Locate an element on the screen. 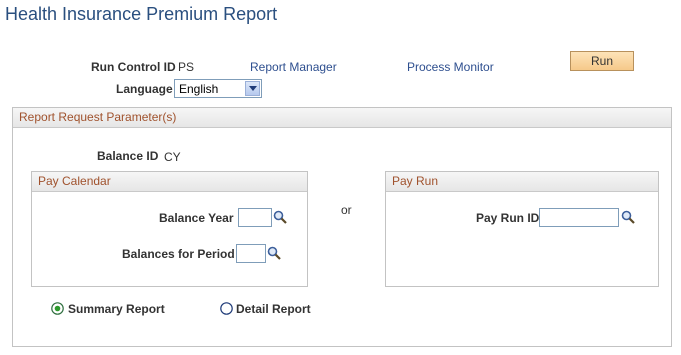  detail-report-label: Detail Report is located at coordinates (273, 309).